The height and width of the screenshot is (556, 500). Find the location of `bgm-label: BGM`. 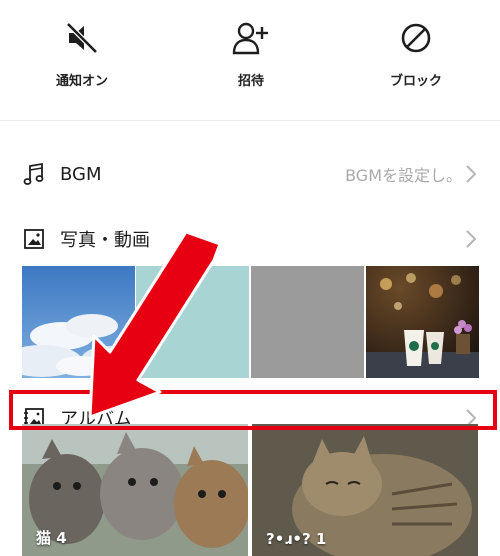

bgm-label: BGM is located at coordinates (81, 174).